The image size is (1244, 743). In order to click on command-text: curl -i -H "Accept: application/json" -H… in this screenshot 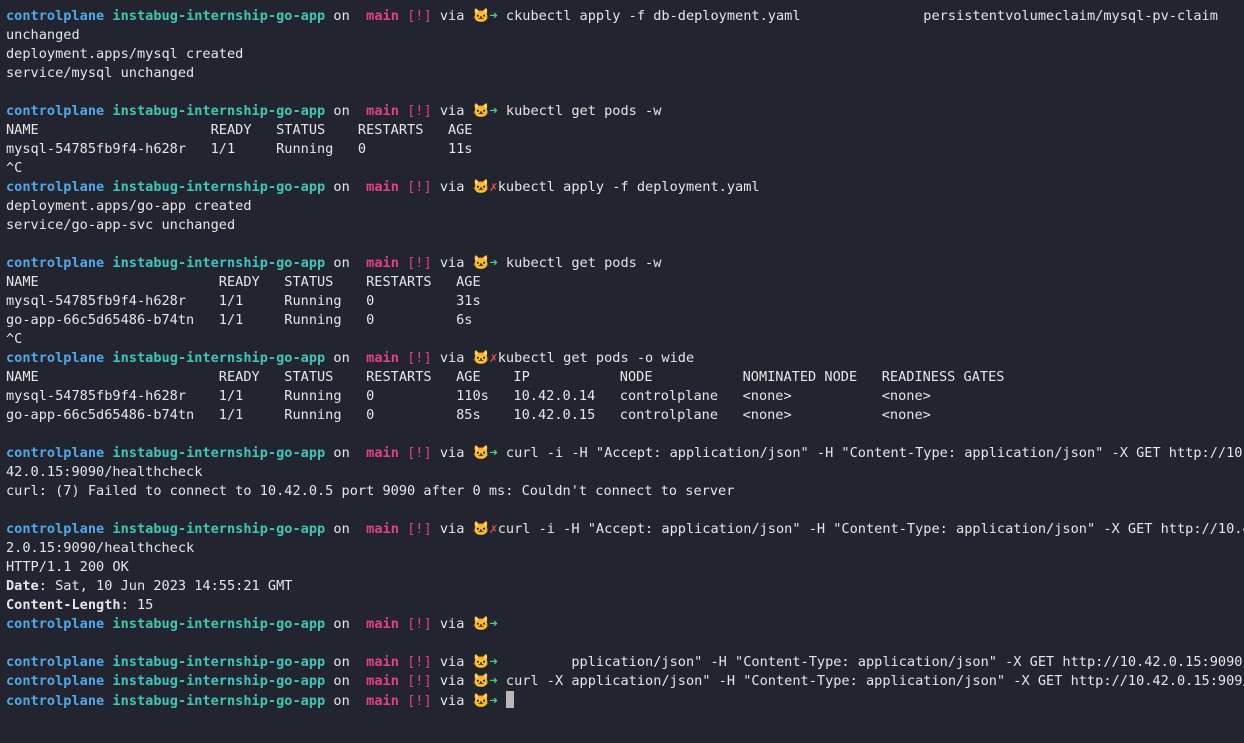, I will do `click(870, 453)`.